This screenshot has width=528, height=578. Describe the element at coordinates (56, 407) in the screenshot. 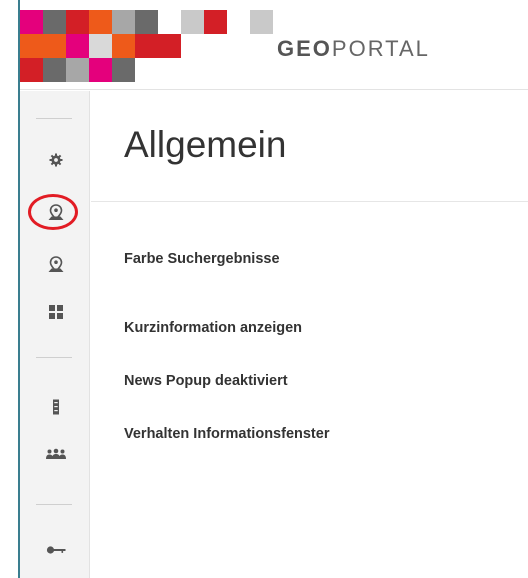

I see `server-icon` at that location.